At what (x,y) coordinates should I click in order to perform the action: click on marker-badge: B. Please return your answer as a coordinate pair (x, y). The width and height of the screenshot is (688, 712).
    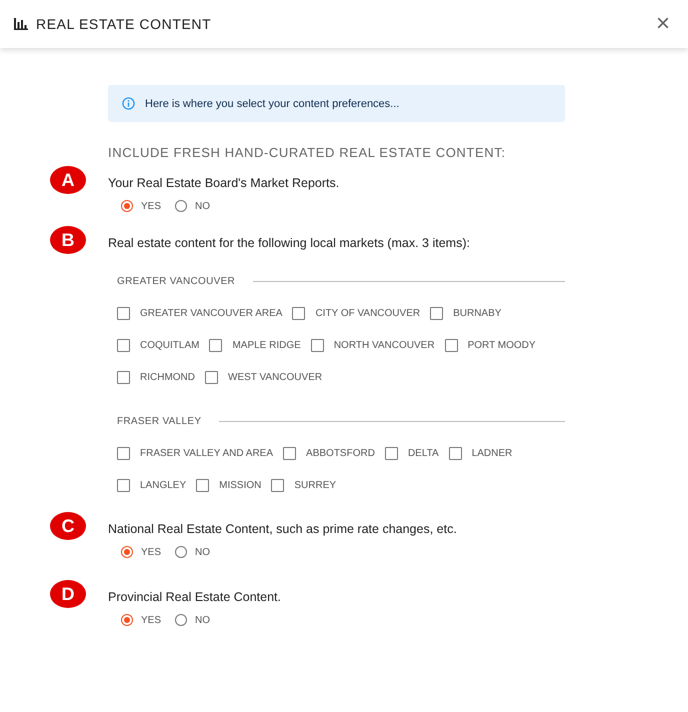
    Looking at the image, I should click on (68, 240).